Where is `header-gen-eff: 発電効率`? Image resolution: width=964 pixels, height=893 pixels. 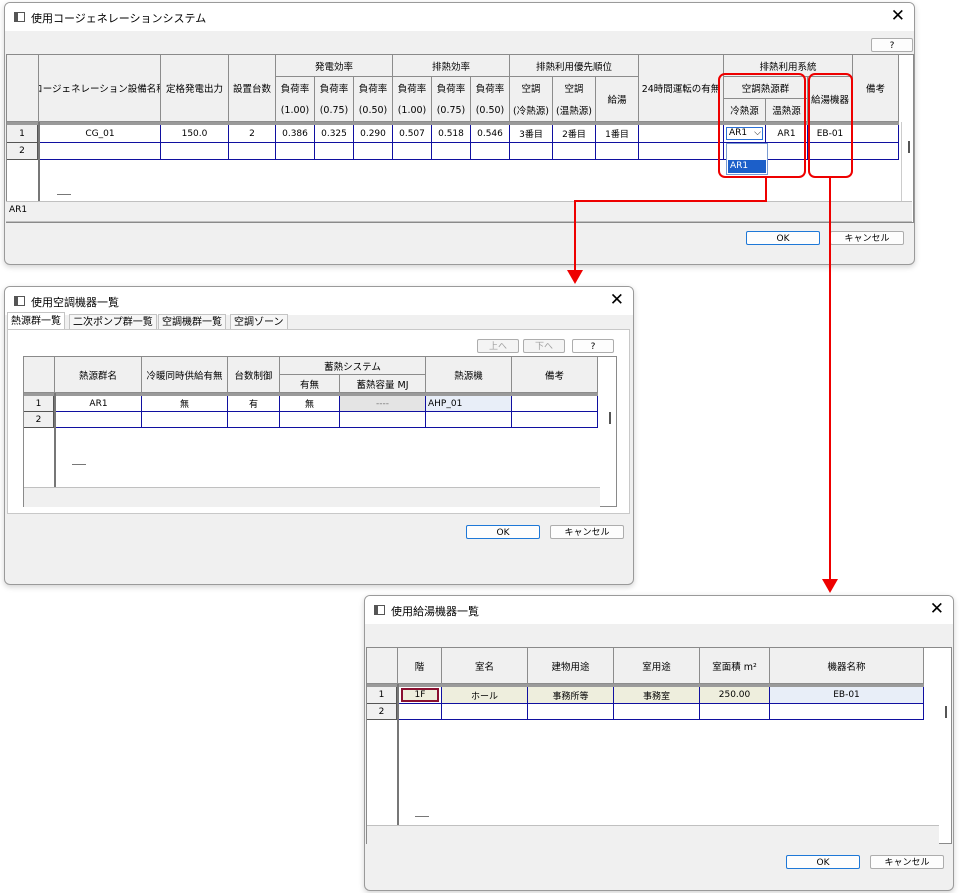 header-gen-eff: 発電効率 is located at coordinates (334, 66).